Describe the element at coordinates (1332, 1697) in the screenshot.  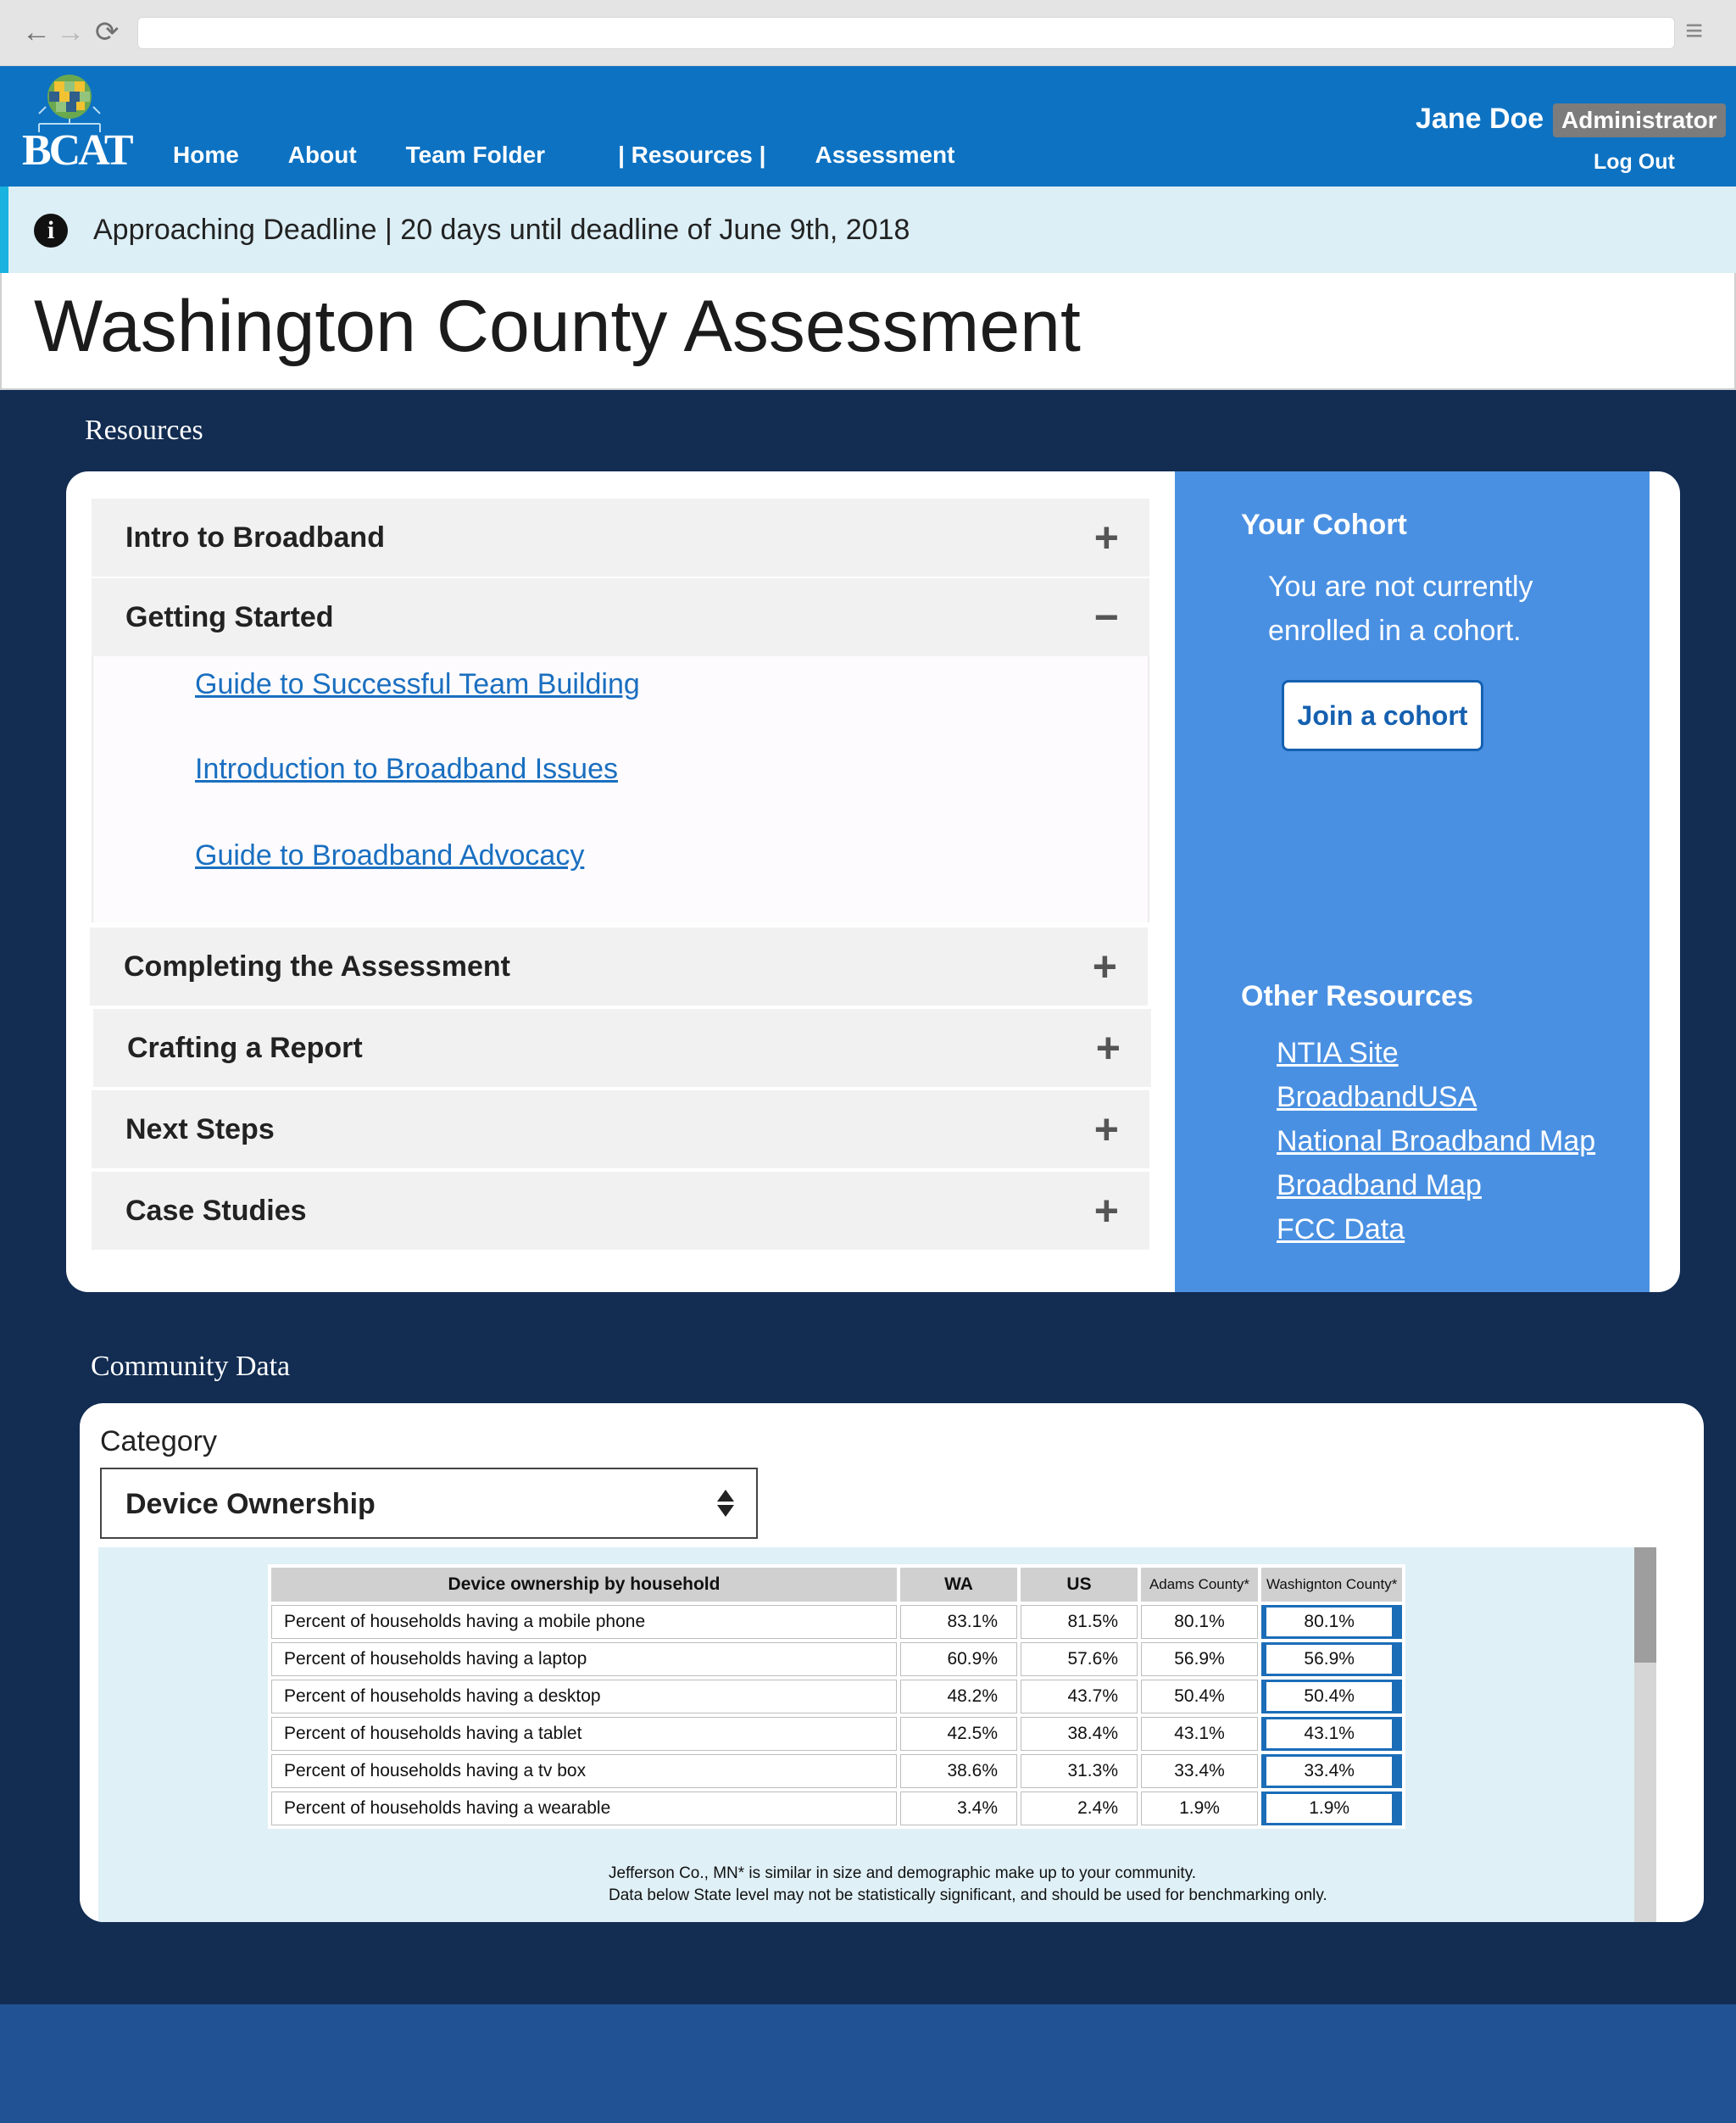
I see `table-cell: 50.4%` at that location.